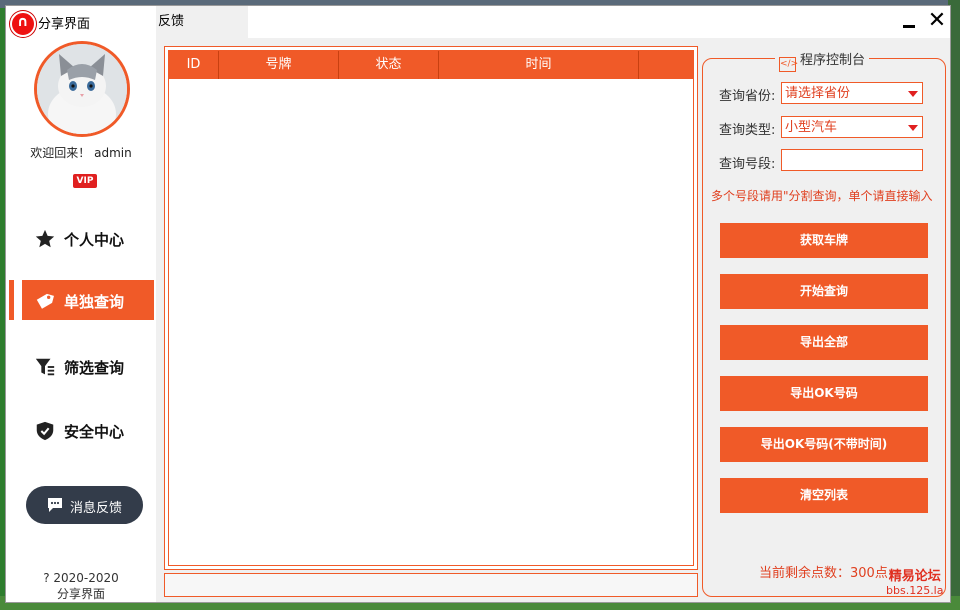 The height and width of the screenshot is (610, 960). I want to click on message-feedback-button: 消息反馈, so click(84, 505).